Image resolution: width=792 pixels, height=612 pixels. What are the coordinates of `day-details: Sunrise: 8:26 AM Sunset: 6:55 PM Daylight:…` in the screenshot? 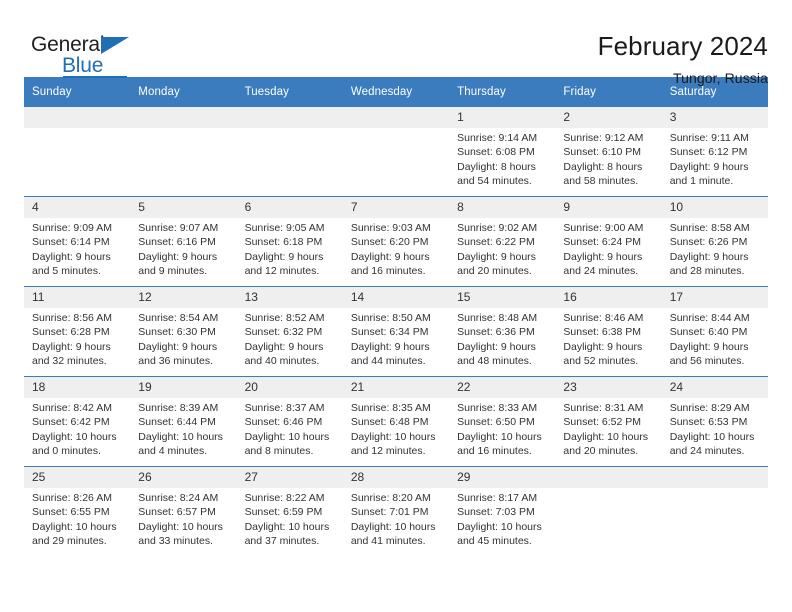 It's located at (77, 518).